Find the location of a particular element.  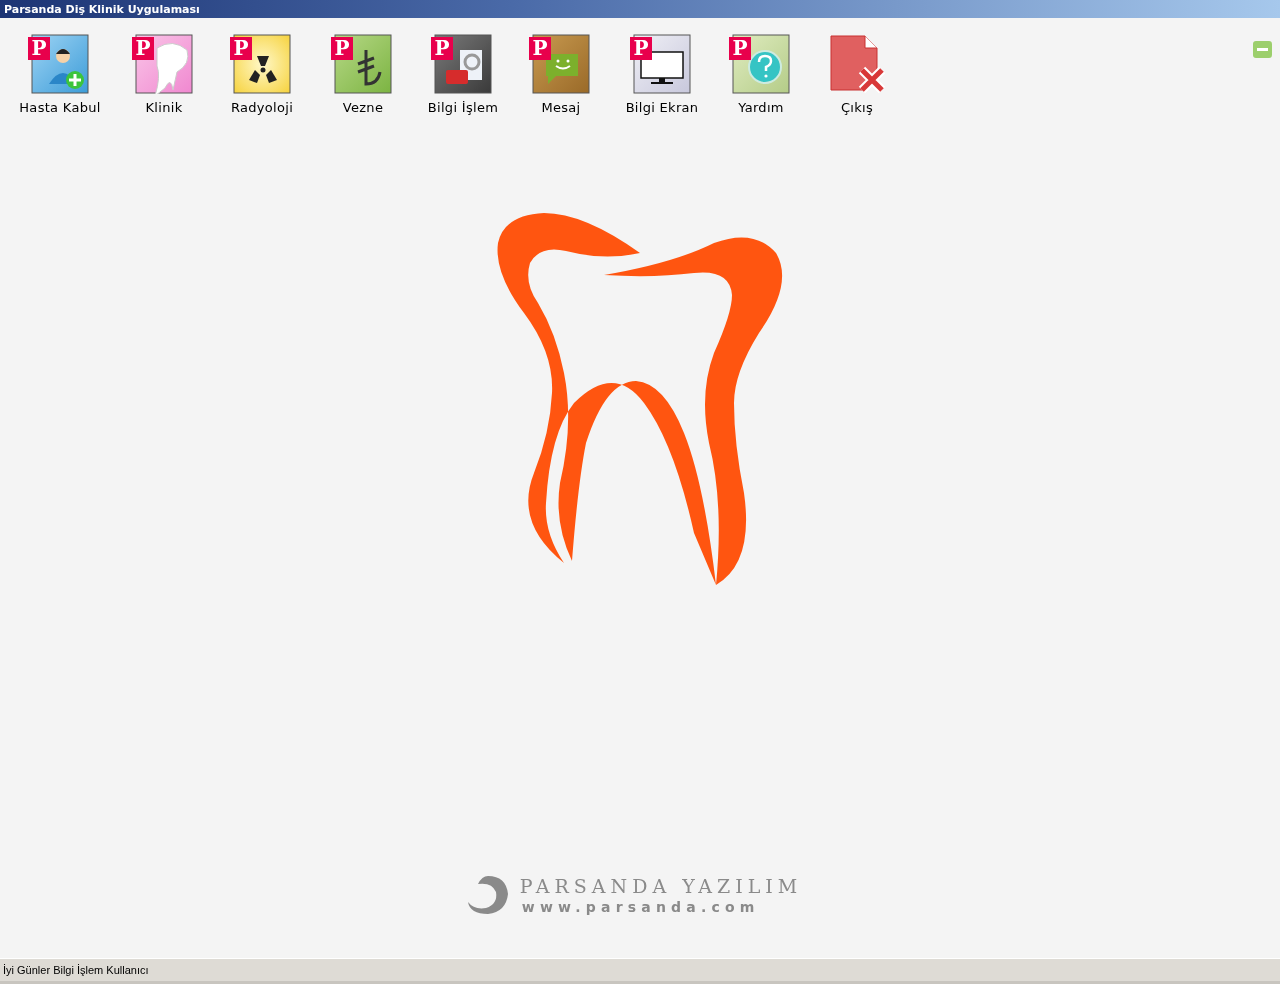

toolbar-button: P Vezne is located at coordinates (363, 74).